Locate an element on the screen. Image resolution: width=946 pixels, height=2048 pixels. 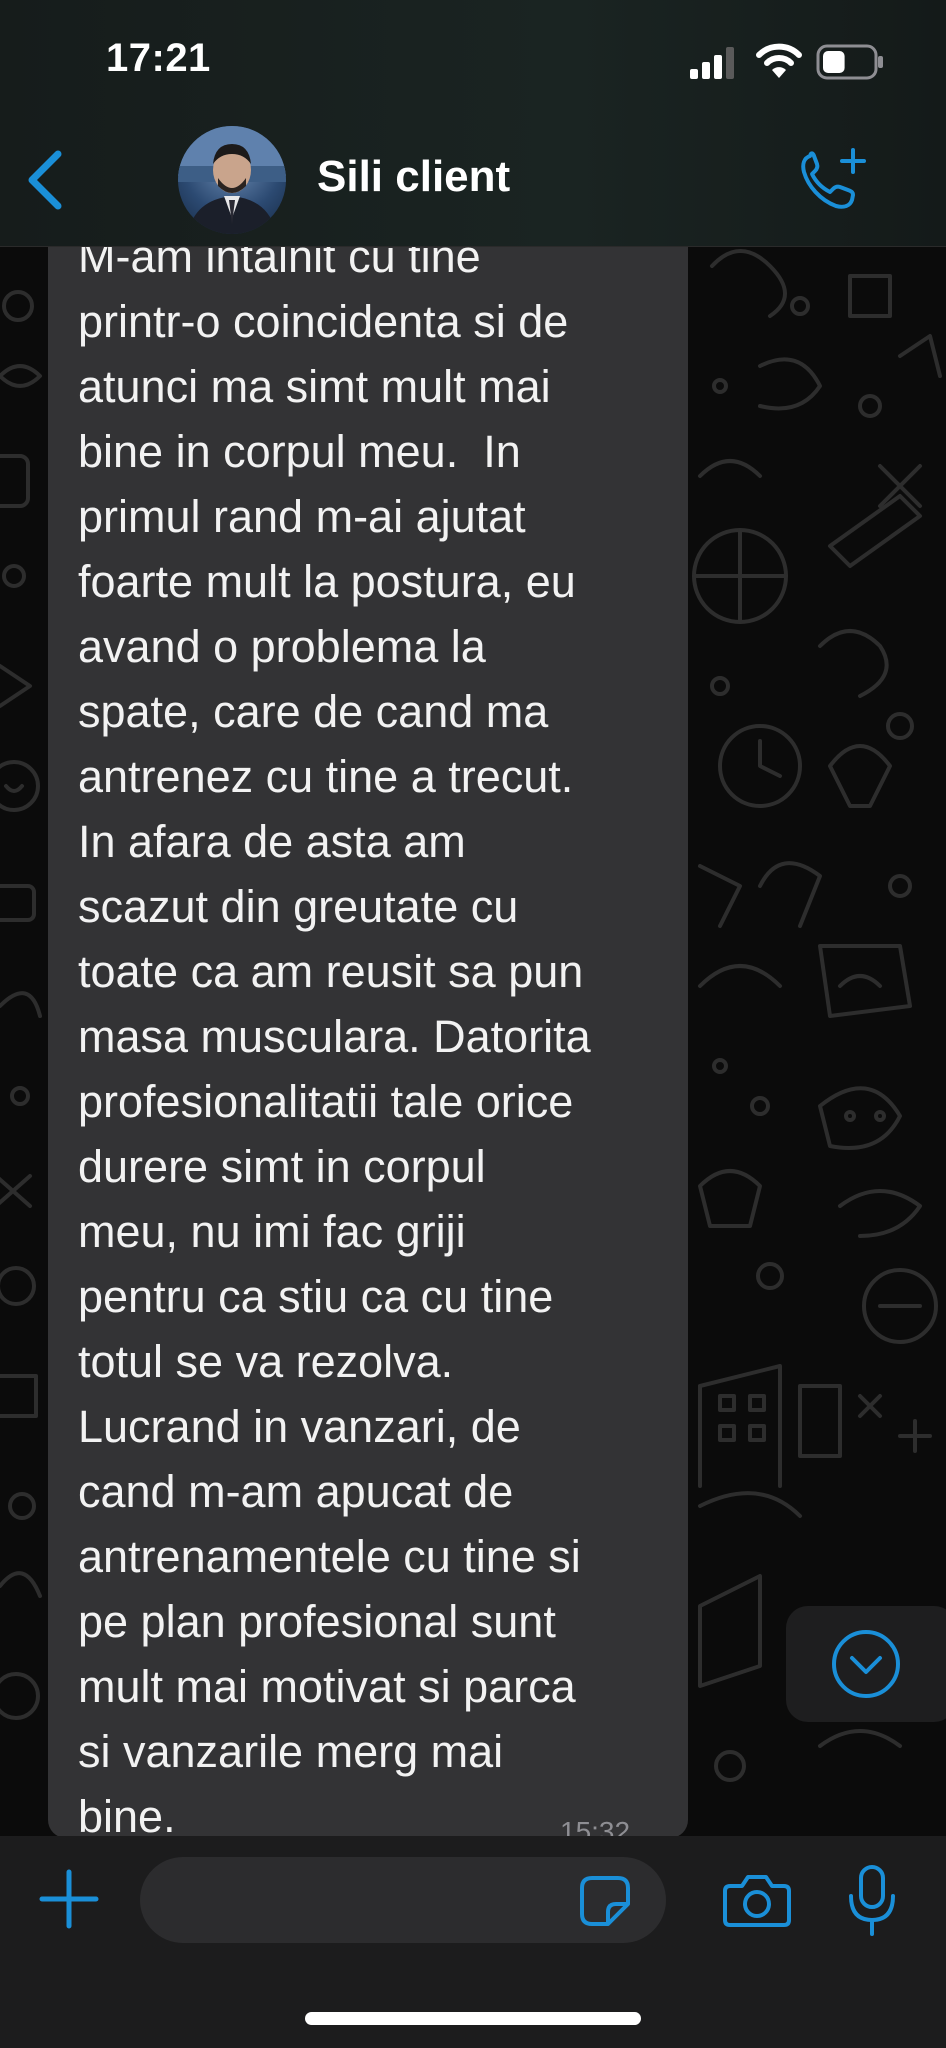
avatar is located at coordinates (232, 180).